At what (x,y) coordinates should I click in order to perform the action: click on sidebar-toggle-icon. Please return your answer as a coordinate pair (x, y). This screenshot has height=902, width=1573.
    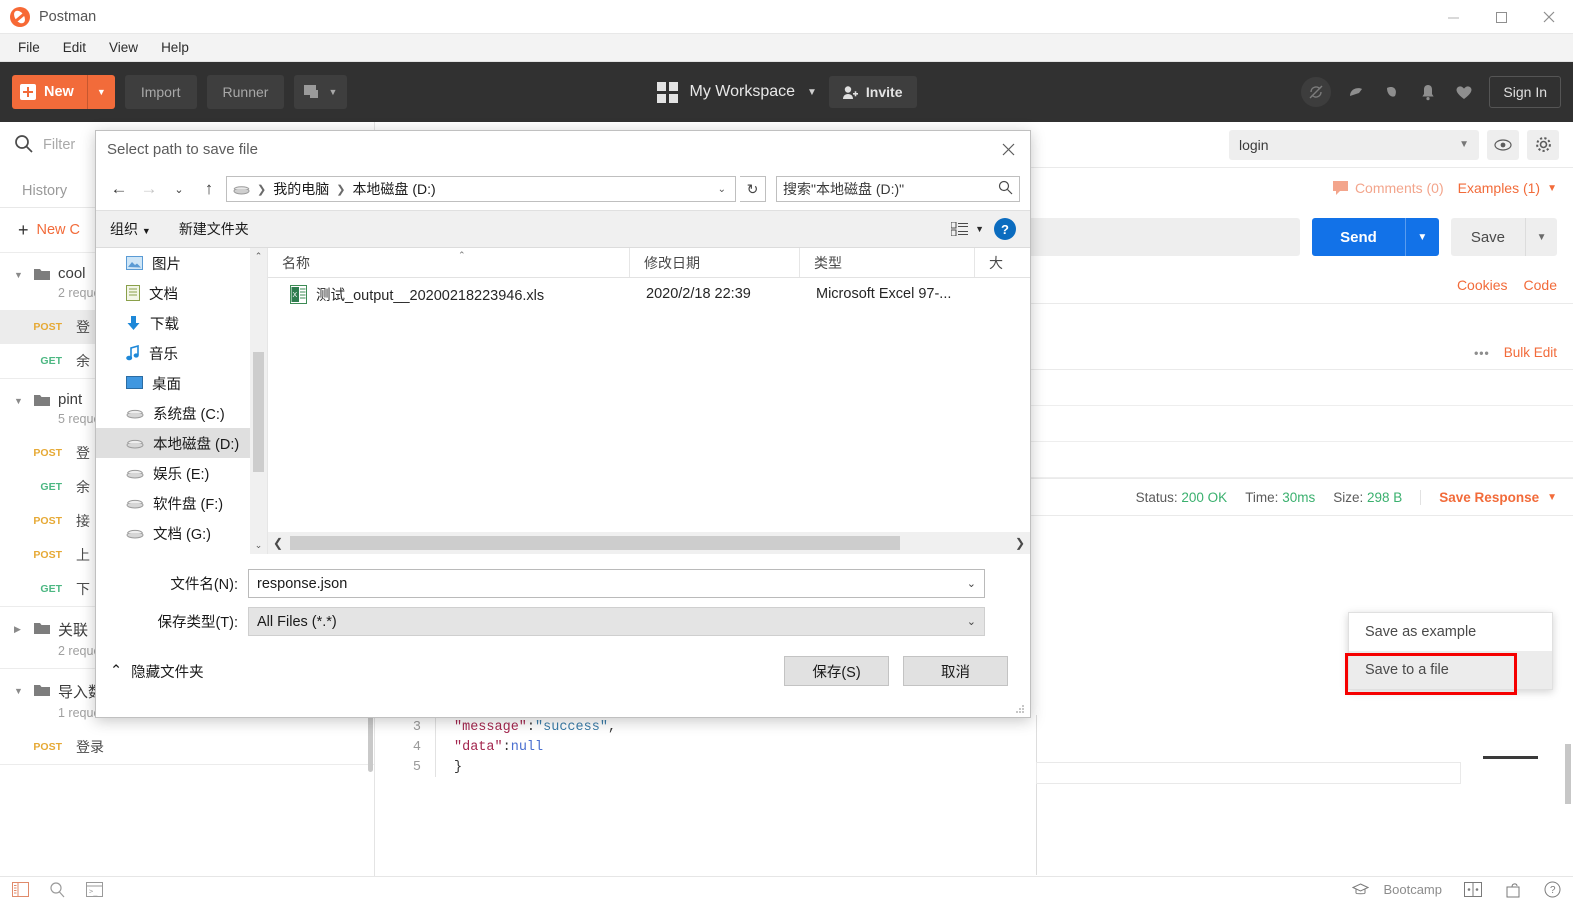
    Looking at the image, I should click on (20, 889).